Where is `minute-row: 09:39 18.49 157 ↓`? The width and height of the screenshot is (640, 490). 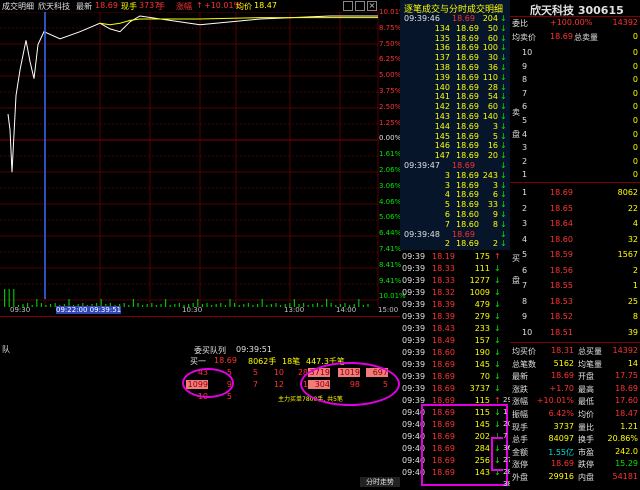
minute-row: 09:39 18.49 157 ↓ is located at coordinates (455, 341).